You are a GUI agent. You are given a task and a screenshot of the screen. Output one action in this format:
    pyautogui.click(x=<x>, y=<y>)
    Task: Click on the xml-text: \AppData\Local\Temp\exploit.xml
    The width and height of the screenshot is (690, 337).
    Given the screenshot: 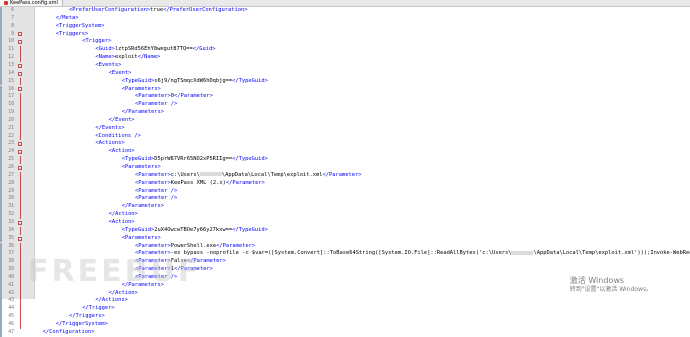 What is the action you would take?
    pyautogui.click(x=272, y=174)
    